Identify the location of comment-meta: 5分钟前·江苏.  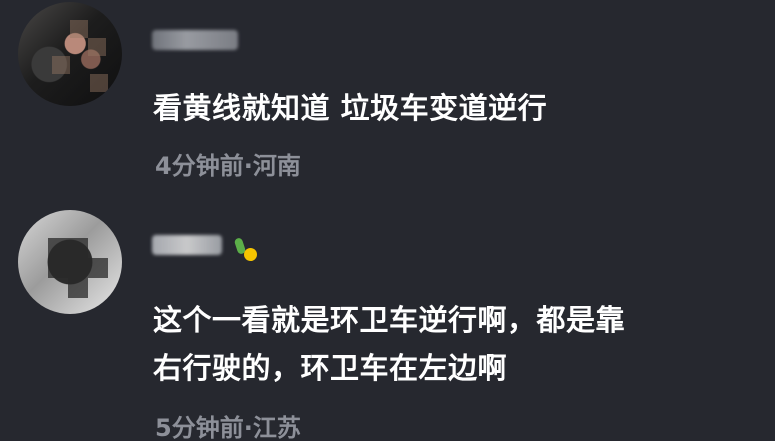
(228, 427).